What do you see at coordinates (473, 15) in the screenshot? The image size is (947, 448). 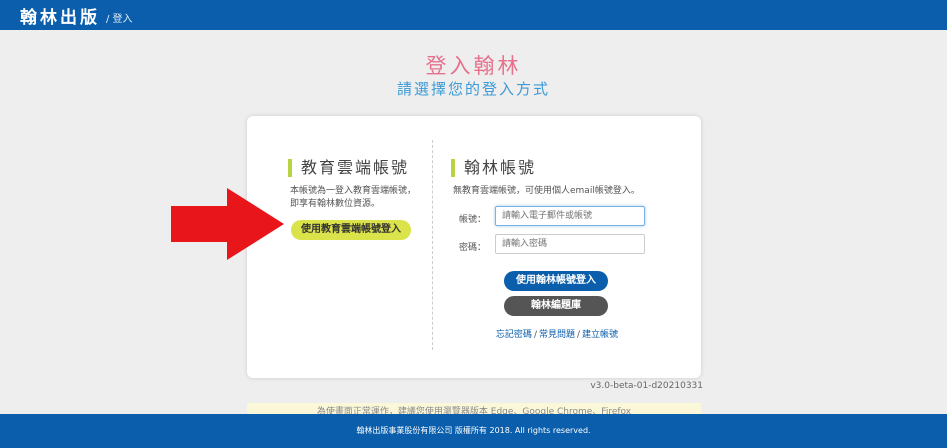 I see `top-nav-bar: 翰林出版 / 登入` at bounding box center [473, 15].